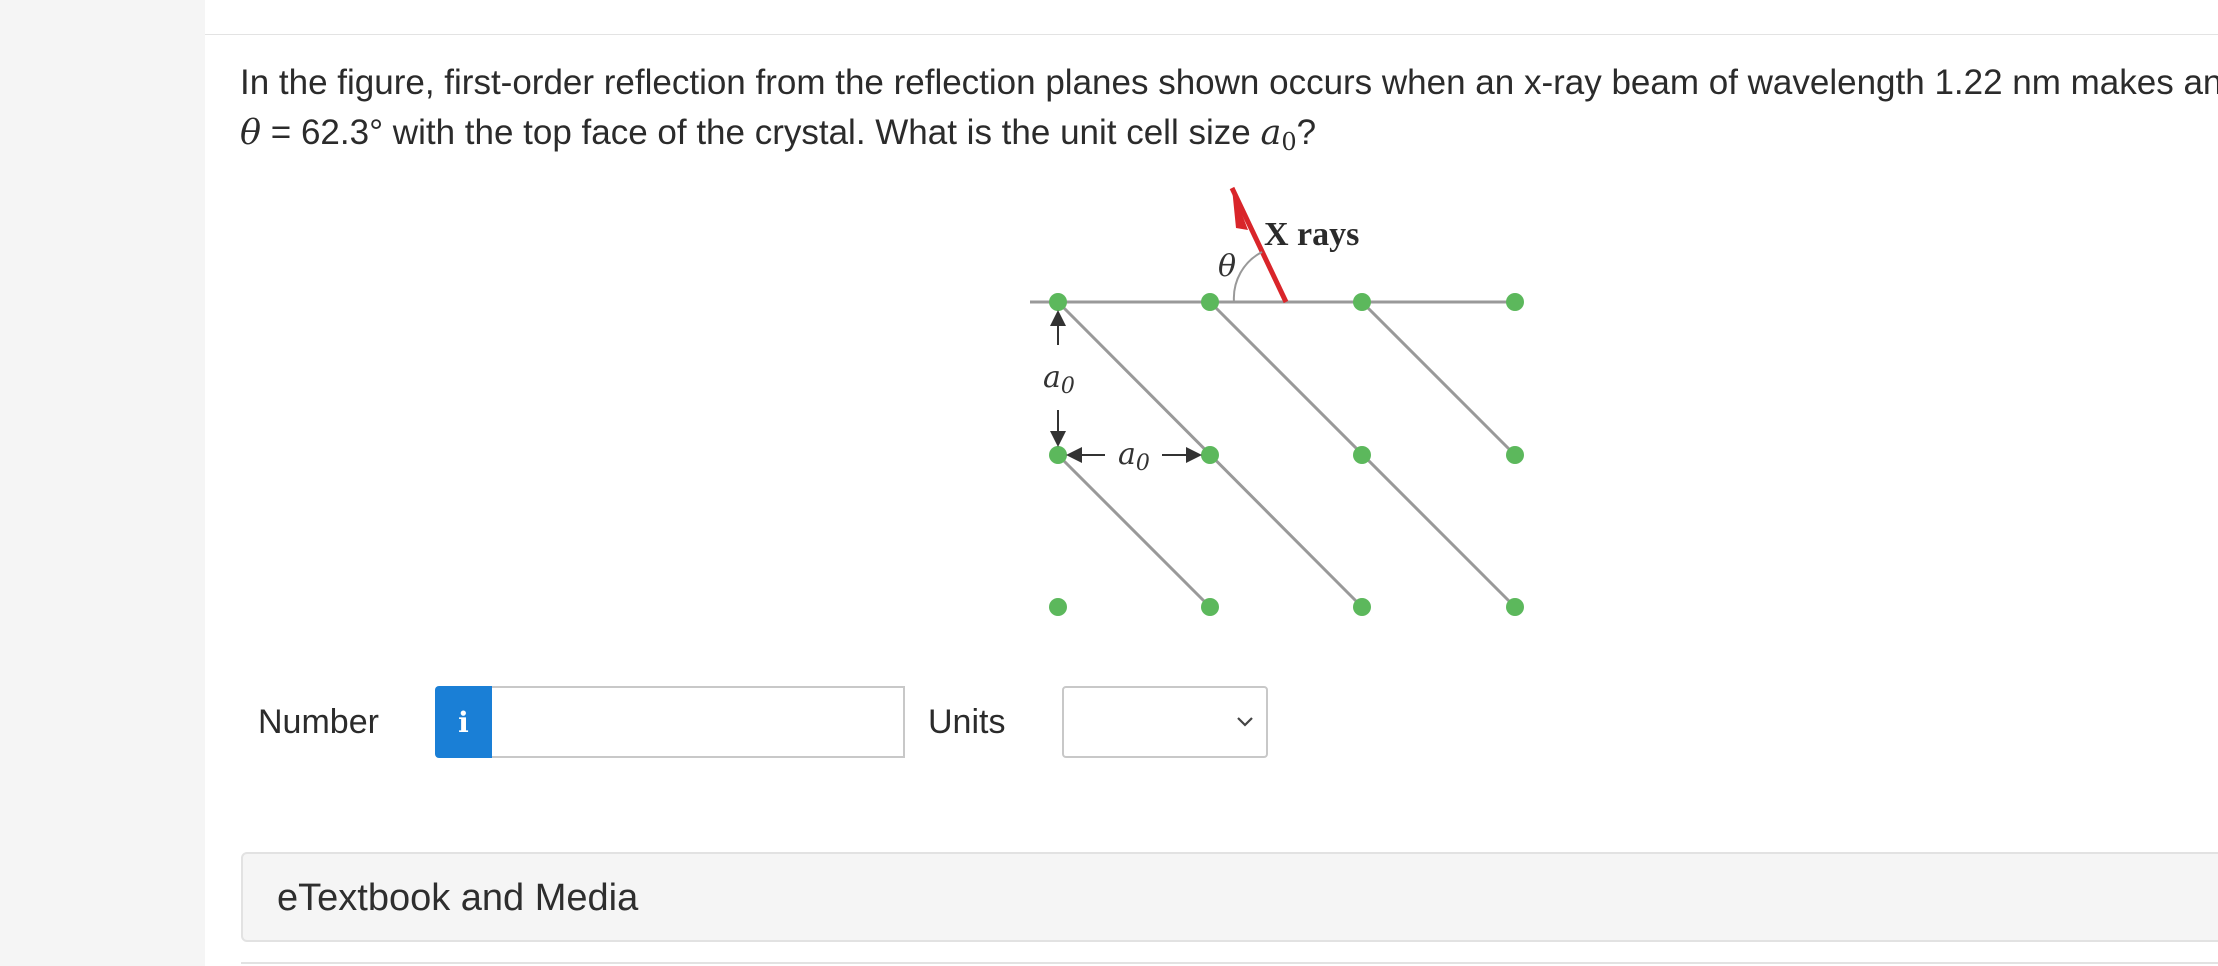 Image resolution: width=2218 pixels, height=966 pixels. What do you see at coordinates (967, 722) in the screenshot?
I see `units-label: Units` at bounding box center [967, 722].